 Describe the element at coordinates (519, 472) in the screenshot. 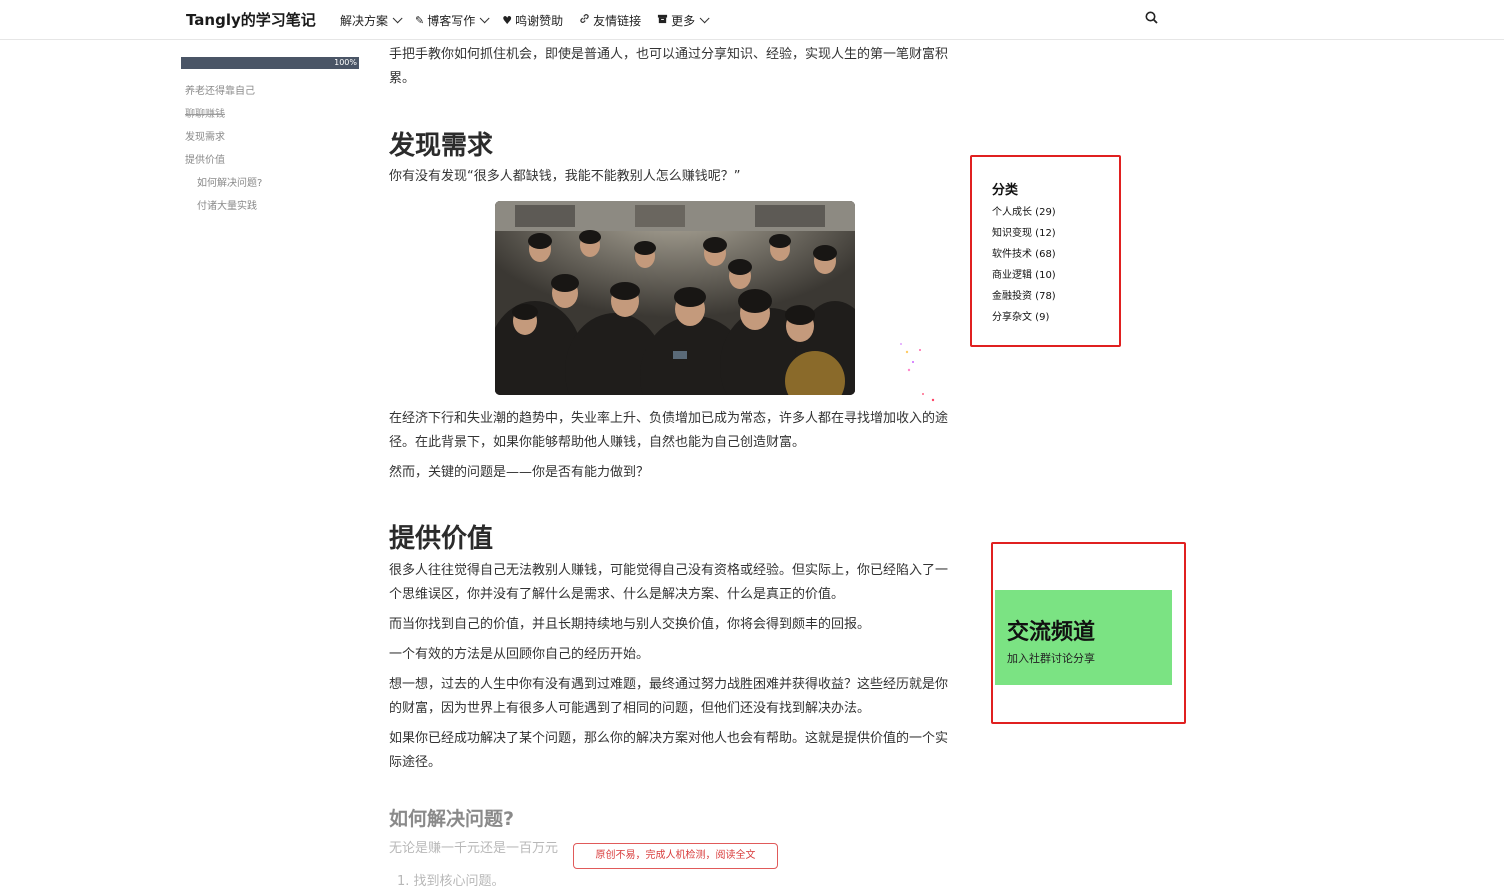

I see `paragraph: 然而，关键的问题是——你是否有能力做到？` at that location.